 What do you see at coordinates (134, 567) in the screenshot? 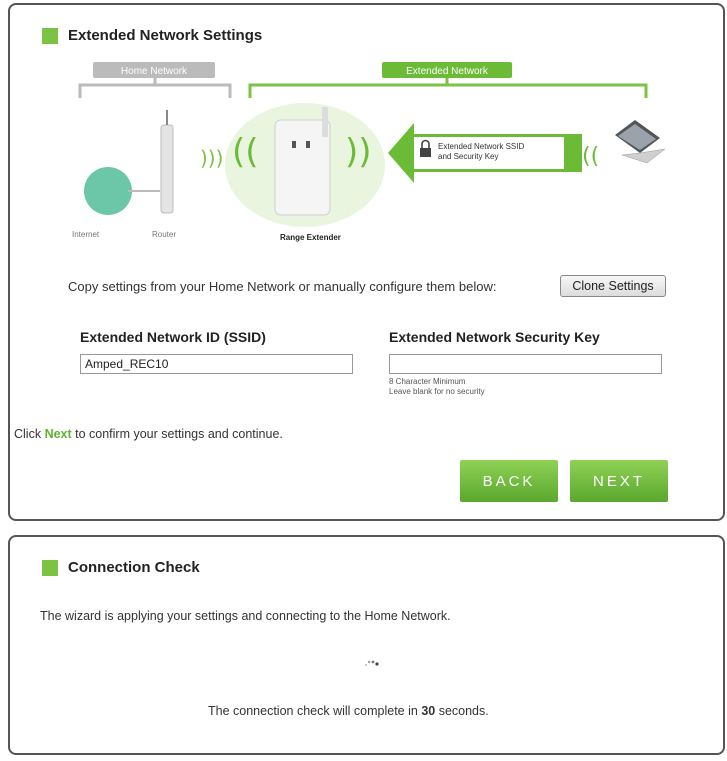
I see `connection-check-title: Connection Check` at bounding box center [134, 567].